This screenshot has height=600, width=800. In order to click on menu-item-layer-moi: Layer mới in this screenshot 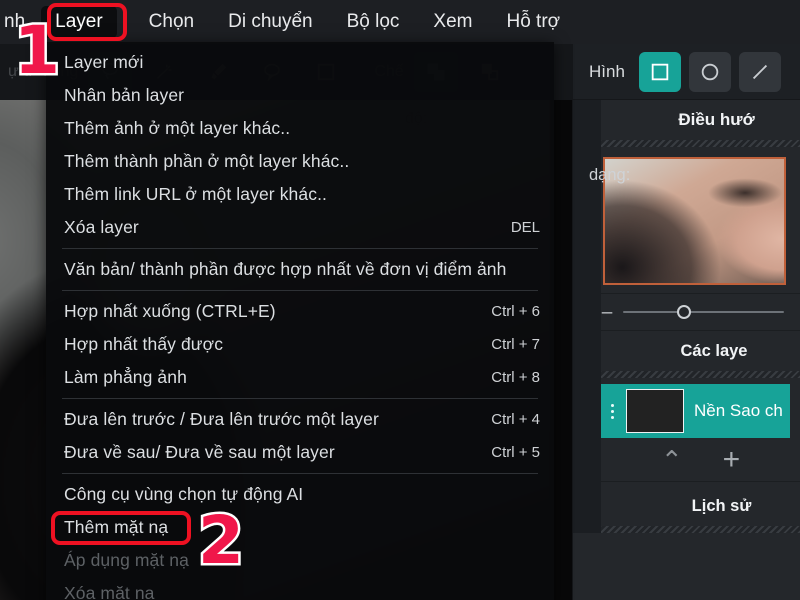, I will do `click(300, 62)`.